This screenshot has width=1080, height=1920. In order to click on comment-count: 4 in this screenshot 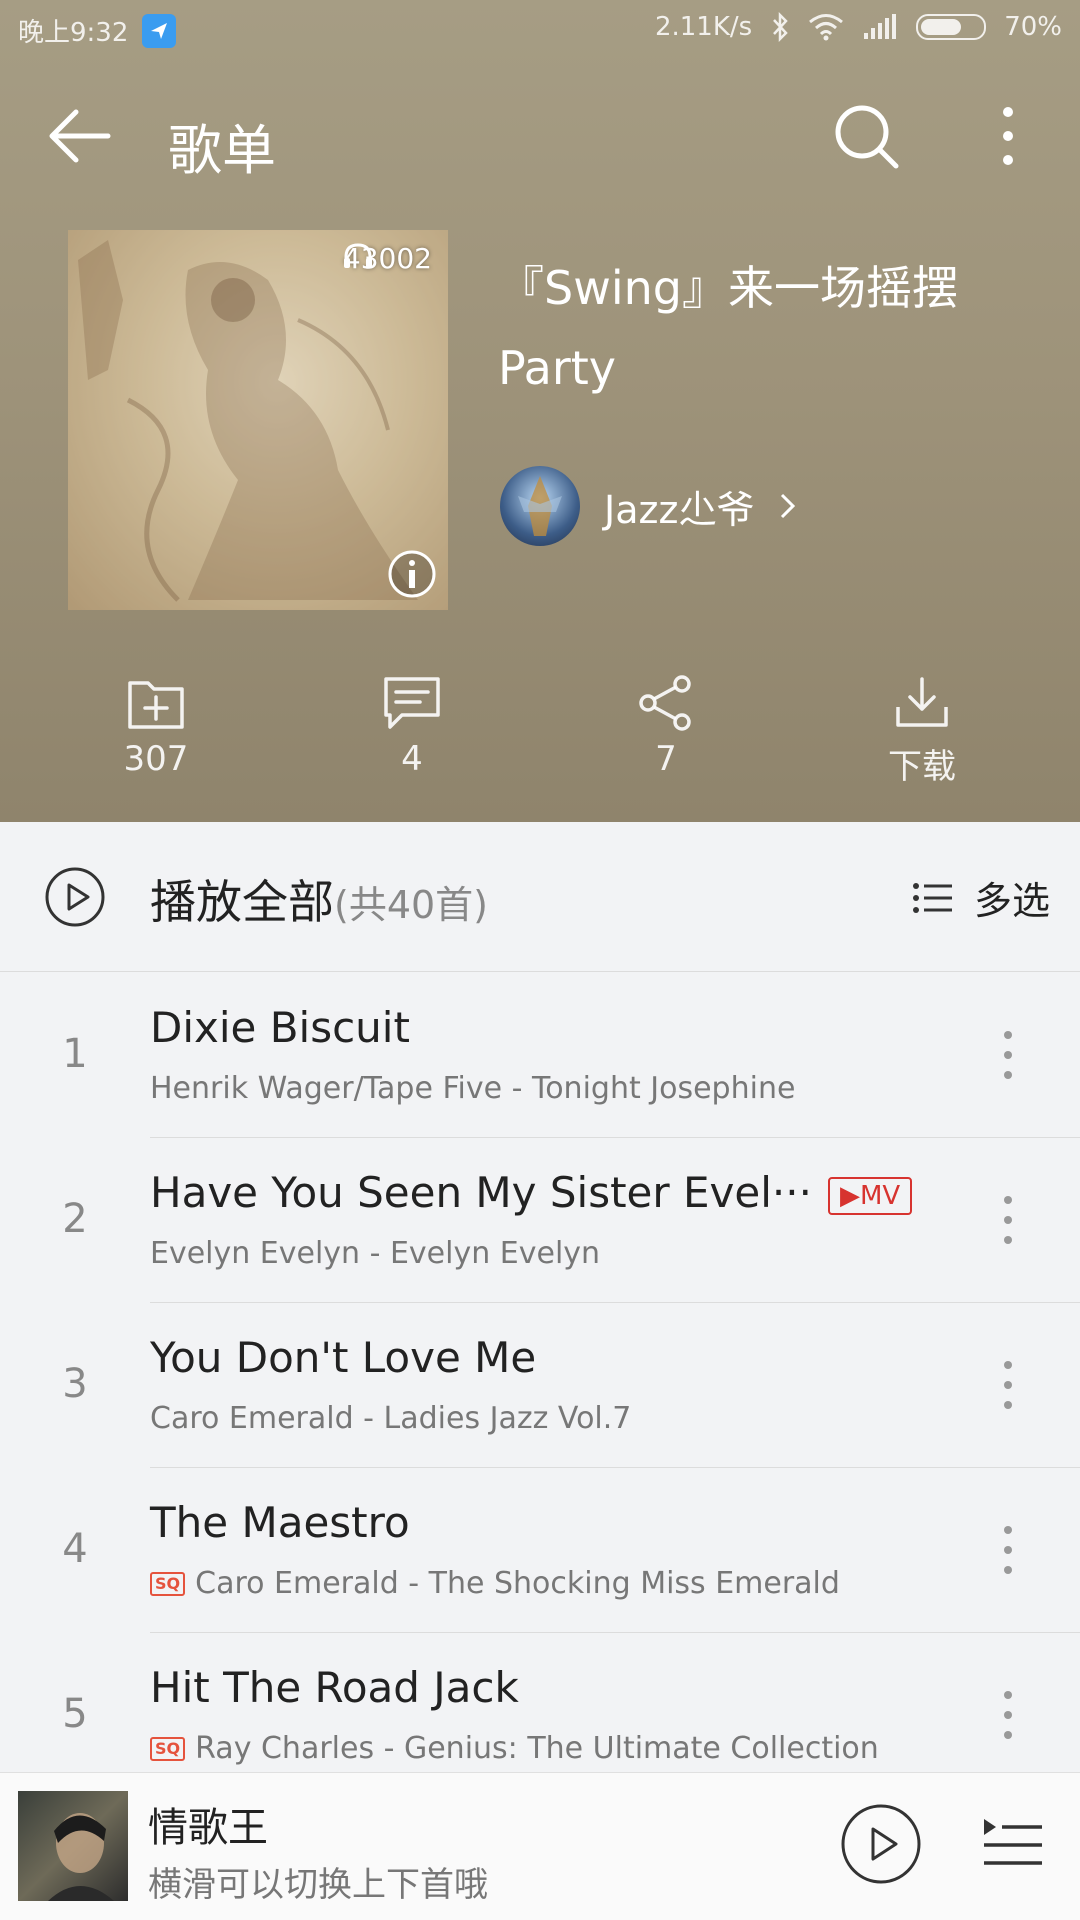, I will do `click(412, 759)`.